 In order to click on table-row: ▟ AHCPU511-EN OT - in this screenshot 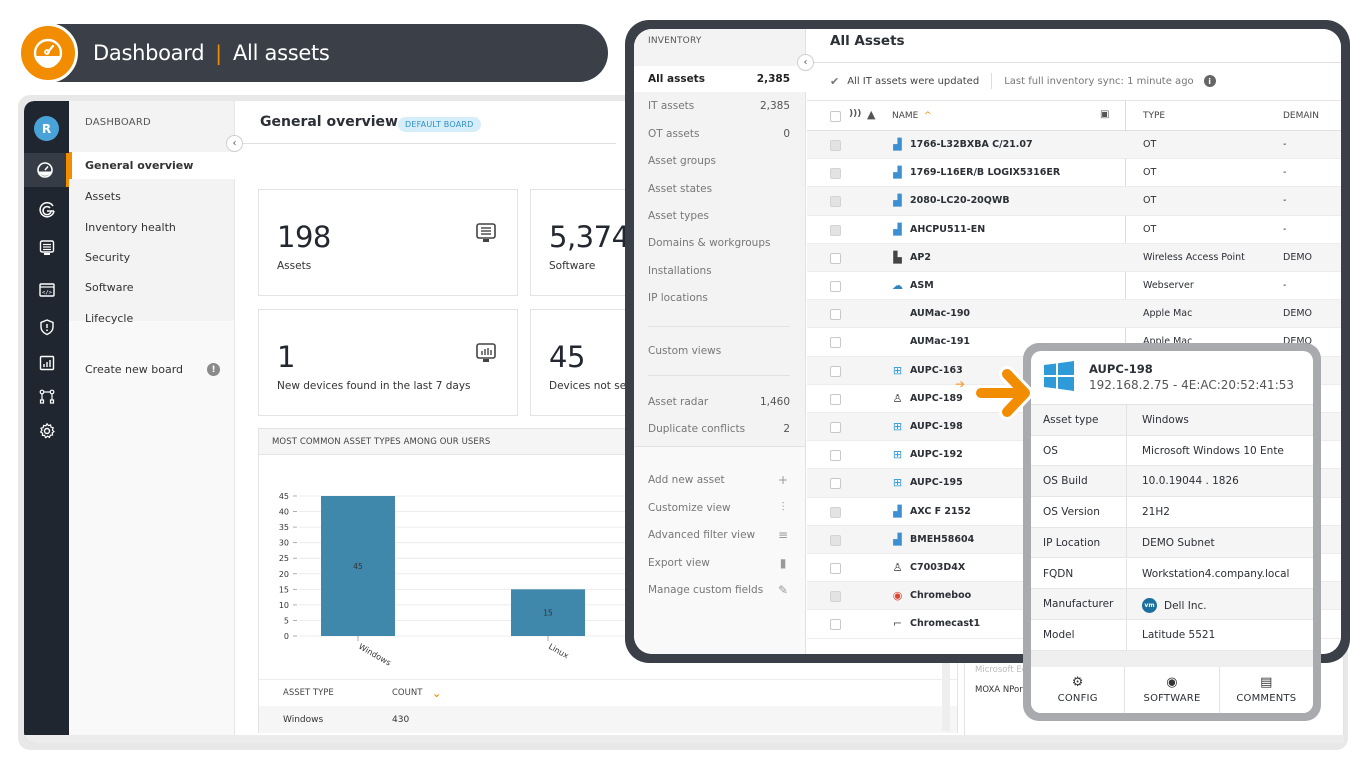, I will do `click(1074, 230)`.